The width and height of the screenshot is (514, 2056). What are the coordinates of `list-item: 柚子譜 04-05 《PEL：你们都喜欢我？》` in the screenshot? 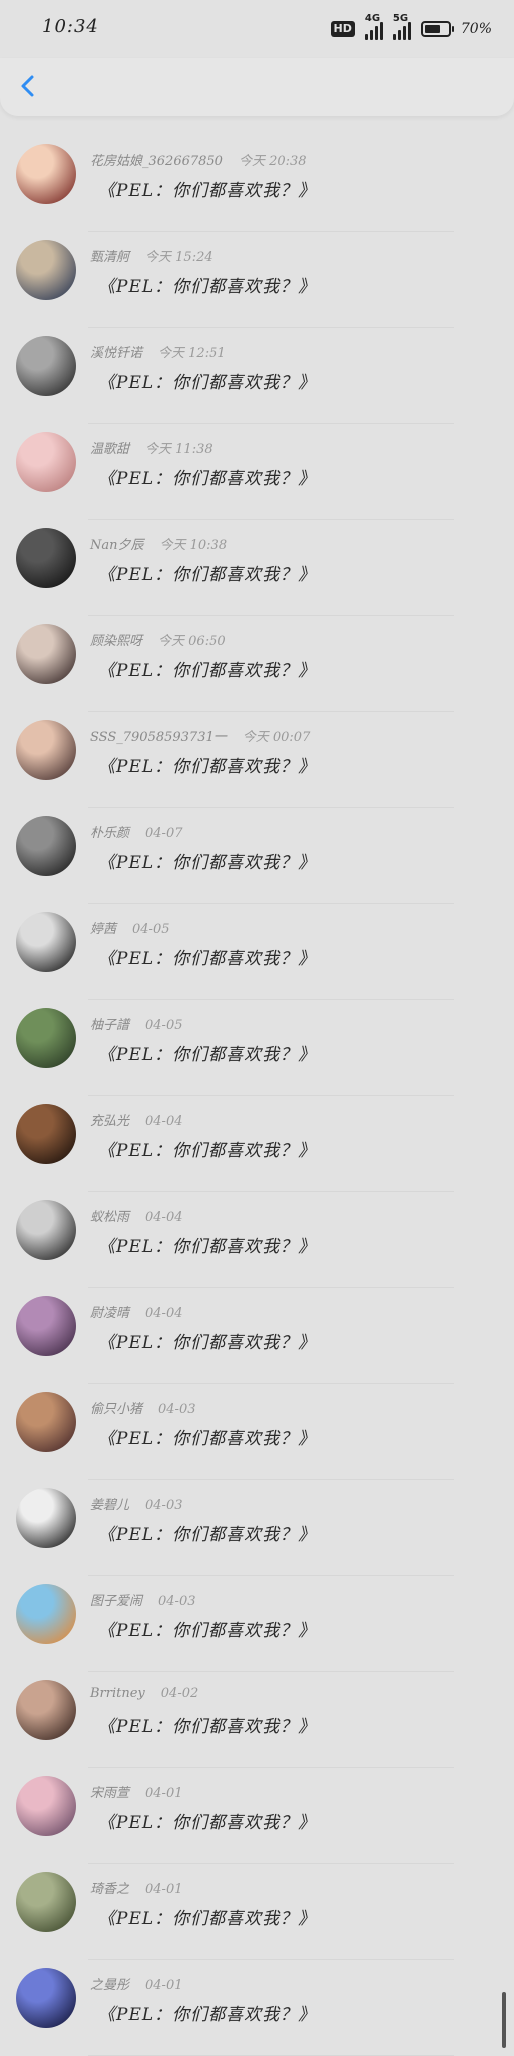 It's located at (257, 1048).